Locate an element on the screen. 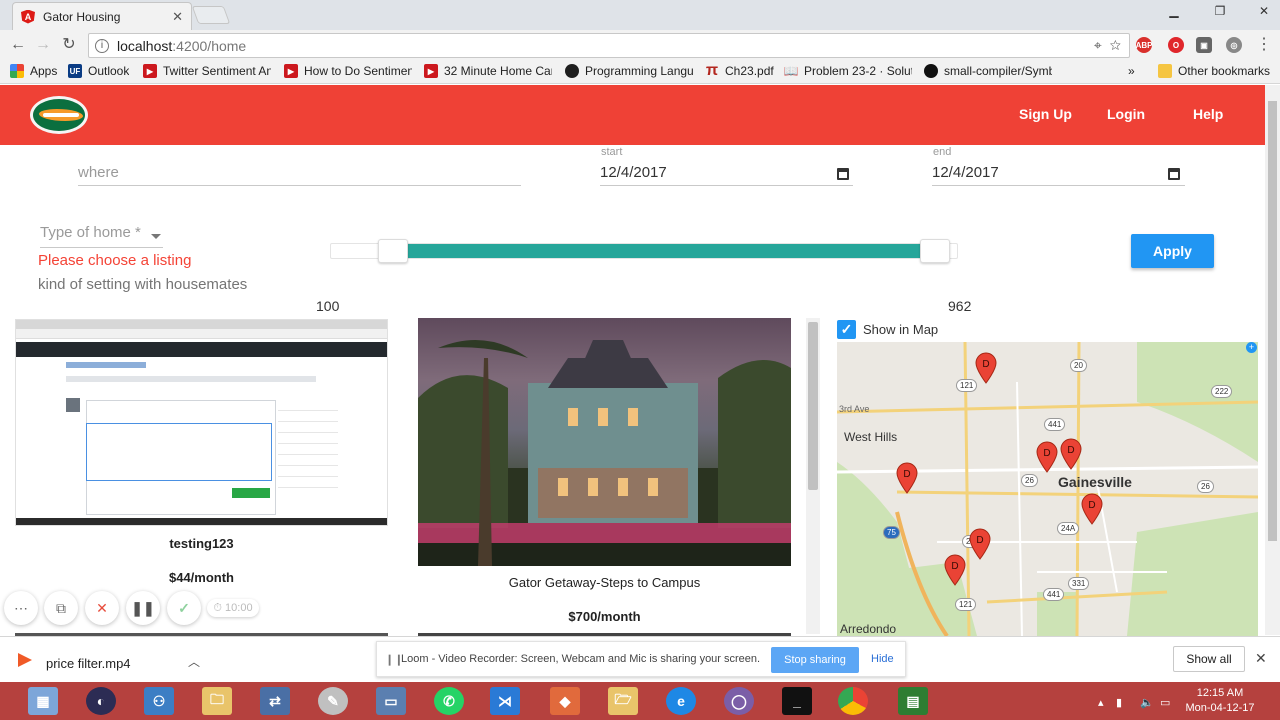  route-222-shield: 222 is located at coordinates (1222, 391).